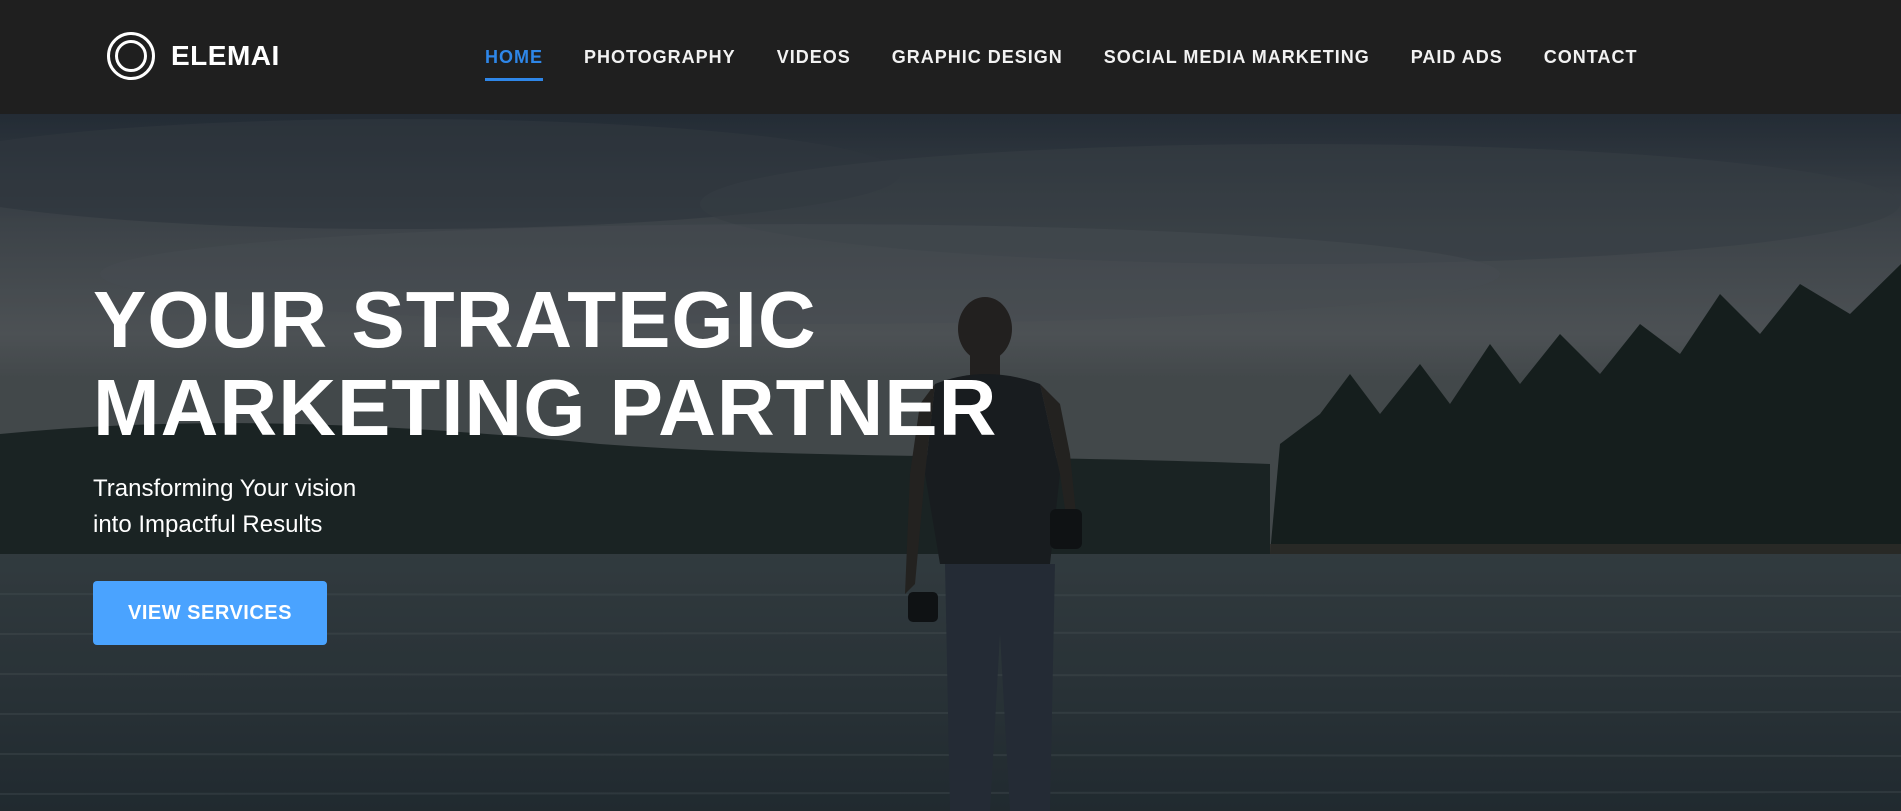 Image resolution: width=1901 pixels, height=811 pixels. I want to click on hero-title: YOUR STRATEGIC MARKETING PARTNER, so click(593, 364).